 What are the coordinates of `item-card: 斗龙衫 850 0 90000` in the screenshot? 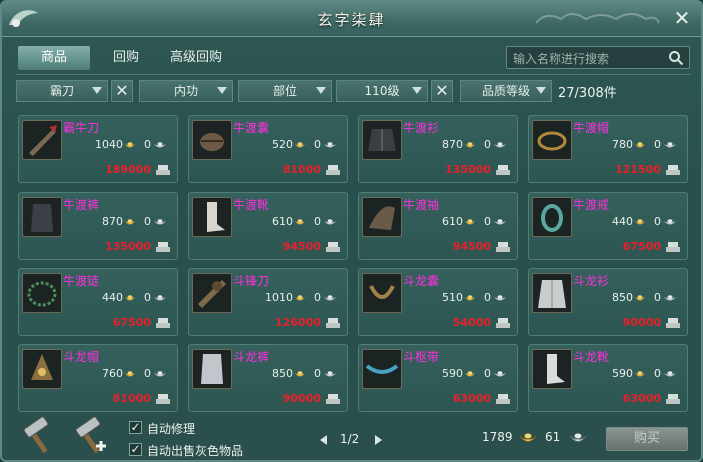 It's located at (608, 302).